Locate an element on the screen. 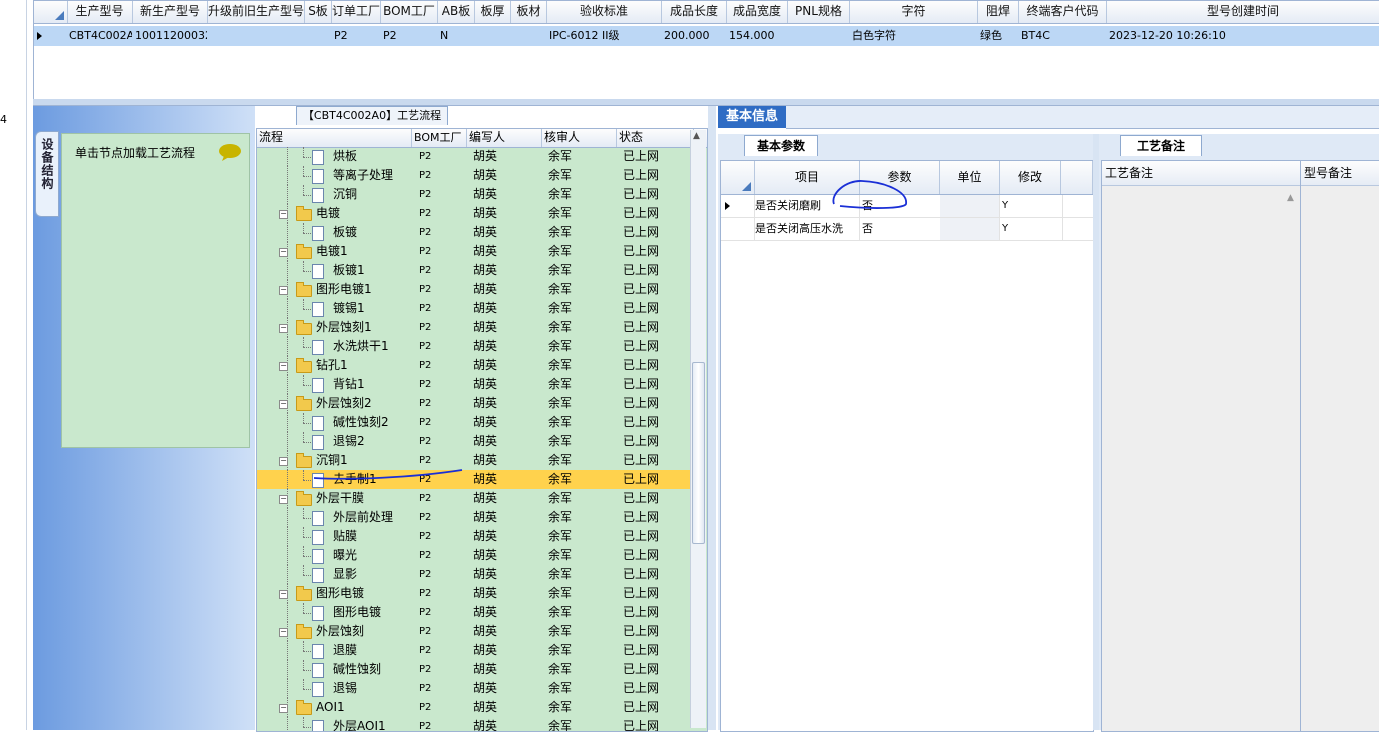 Image resolution: width=1379 pixels, height=732 pixels. col-header: 订单工厂 is located at coordinates (356, 12).